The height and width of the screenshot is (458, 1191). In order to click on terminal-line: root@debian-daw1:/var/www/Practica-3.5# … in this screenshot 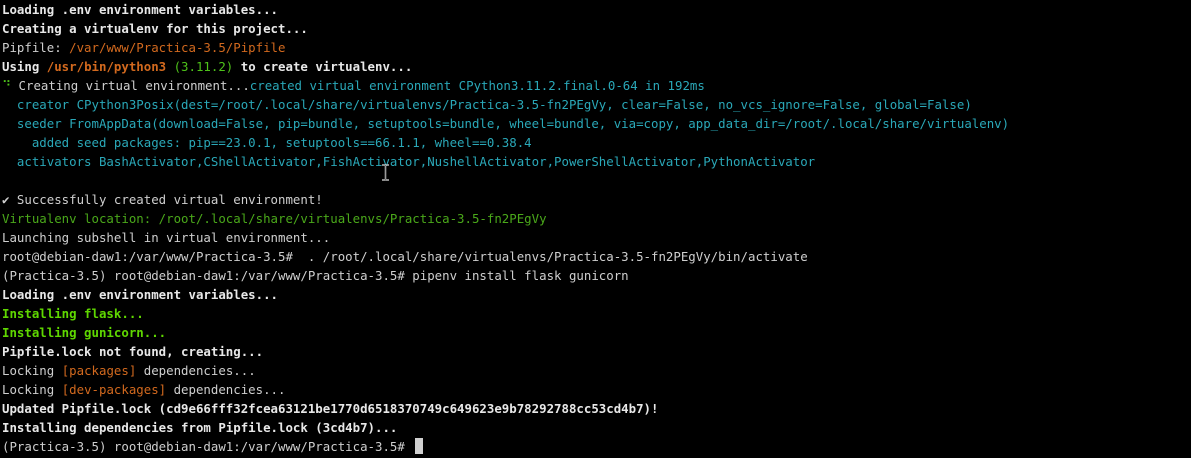, I will do `click(405, 256)`.